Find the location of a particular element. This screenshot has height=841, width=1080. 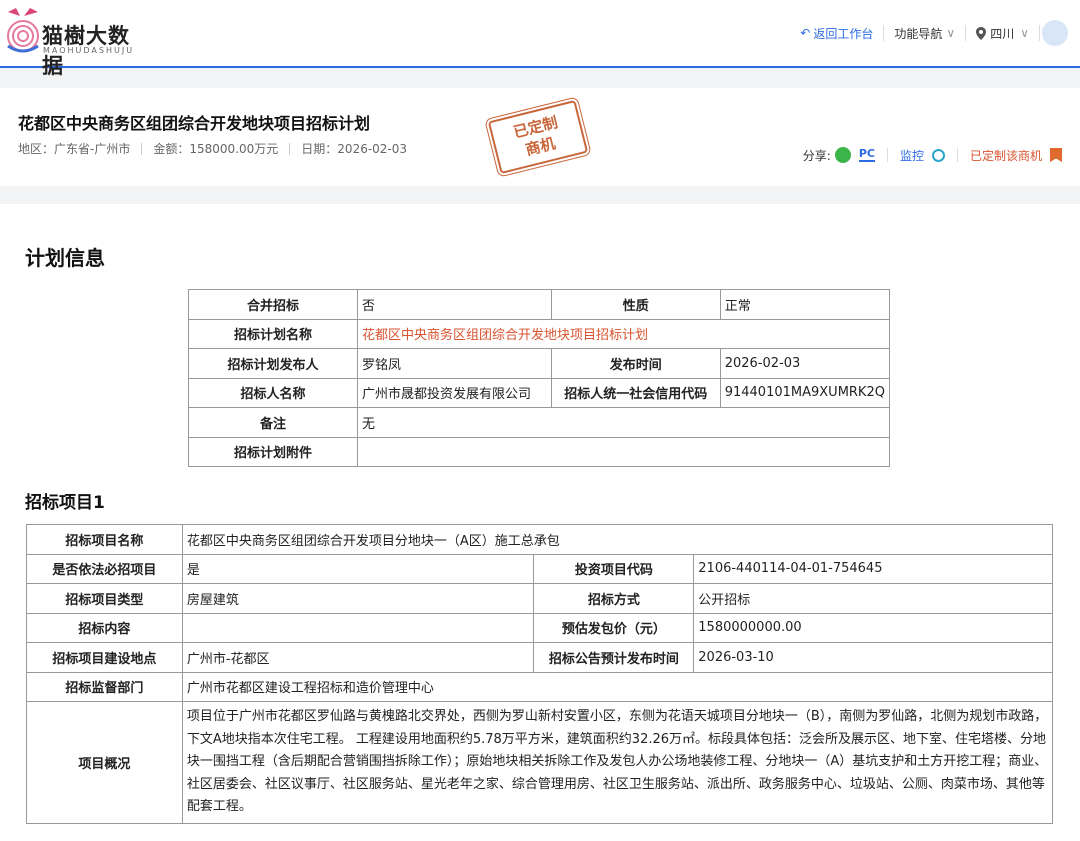

customized-opportunity-button: 已定制该商机 is located at coordinates (1010, 155).